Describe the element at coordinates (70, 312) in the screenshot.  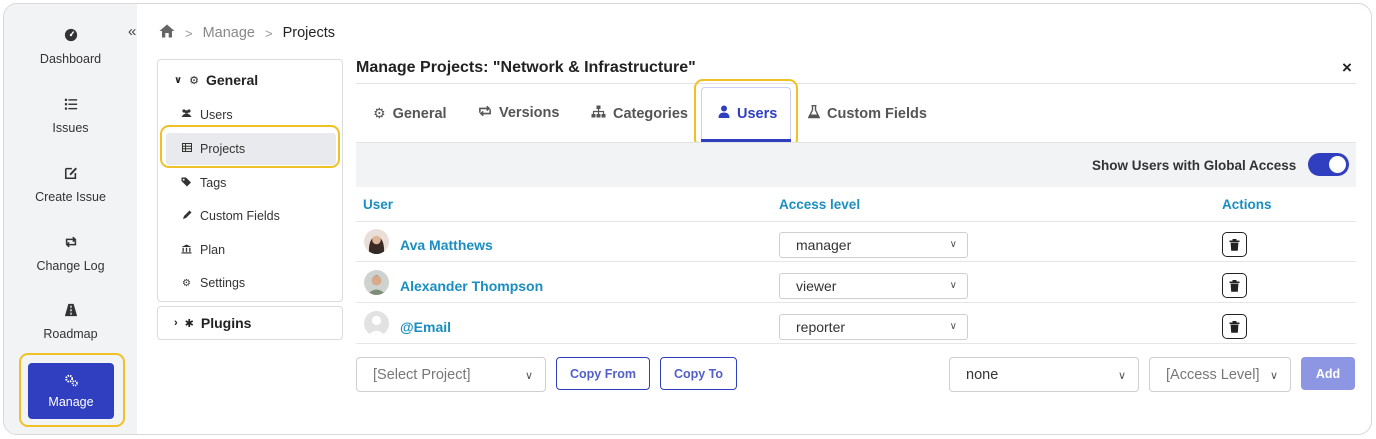
I see `road-icon` at that location.